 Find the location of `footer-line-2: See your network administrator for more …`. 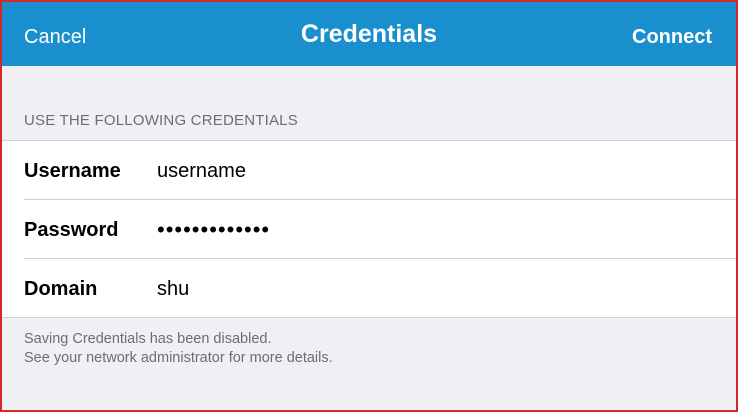

footer-line-2: See your network administrator for more … is located at coordinates (178, 358).